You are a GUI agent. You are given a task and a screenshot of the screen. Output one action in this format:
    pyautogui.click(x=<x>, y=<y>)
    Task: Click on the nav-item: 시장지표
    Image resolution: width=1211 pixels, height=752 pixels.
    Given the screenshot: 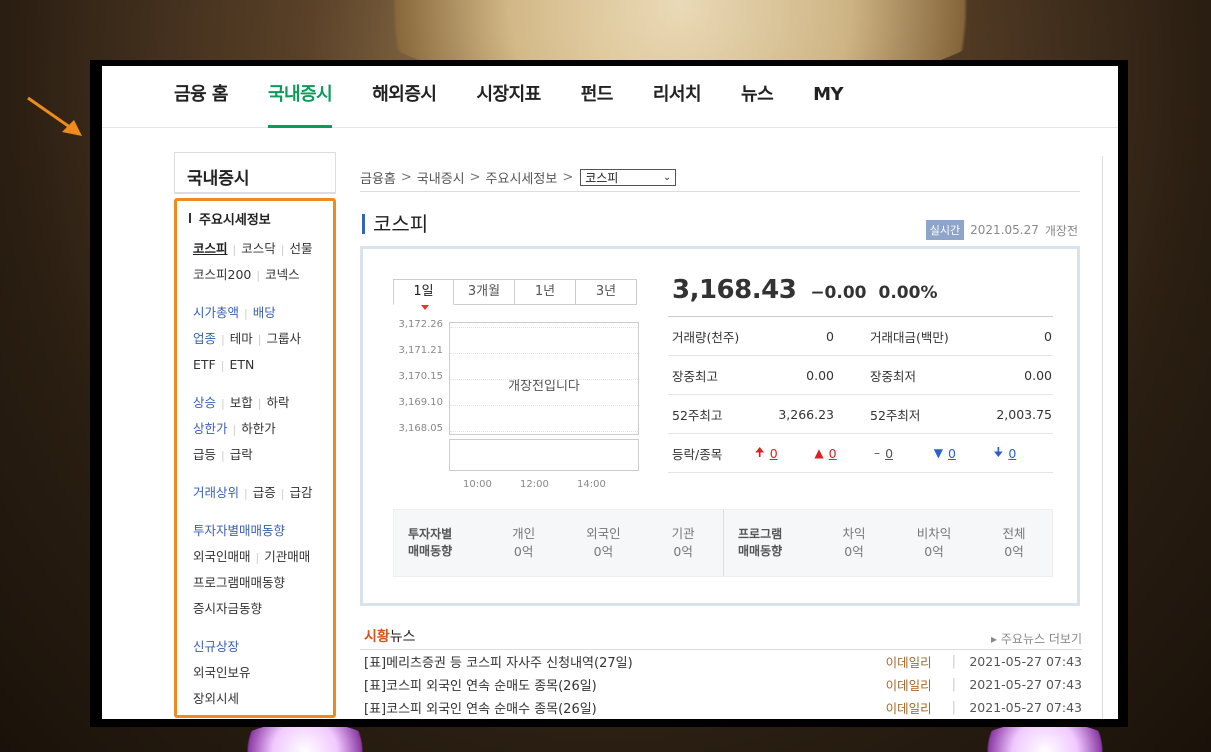 What is the action you would take?
    pyautogui.click(x=508, y=97)
    